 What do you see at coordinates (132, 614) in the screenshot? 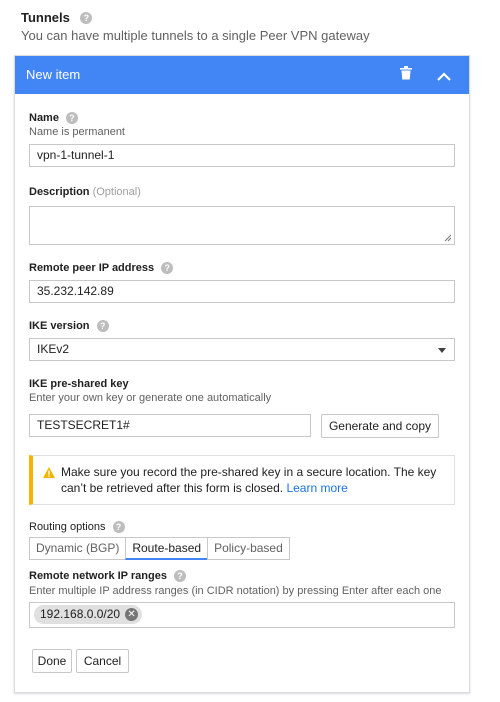
I see `close-circle-icon: ✕` at bounding box center [132, 614].